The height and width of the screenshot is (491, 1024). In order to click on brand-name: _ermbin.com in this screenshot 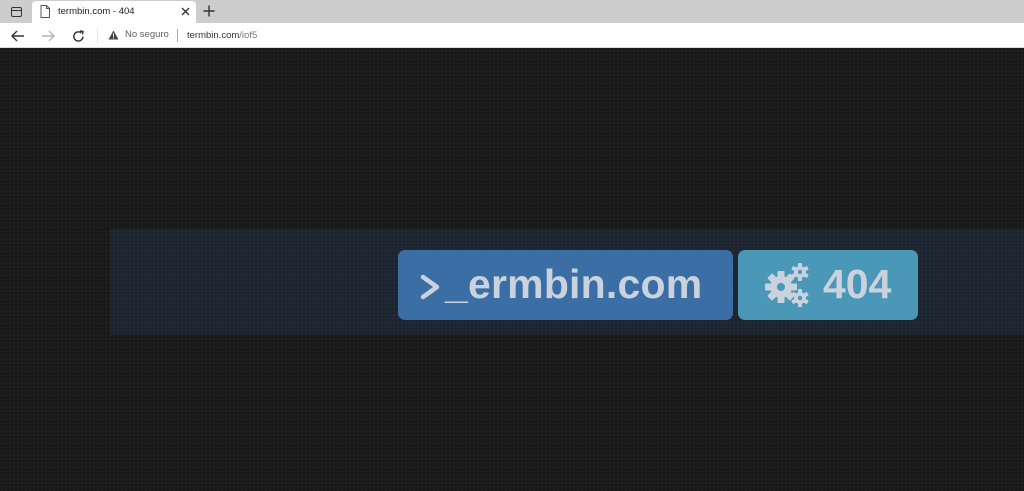, I will do `click(574, 283)`.